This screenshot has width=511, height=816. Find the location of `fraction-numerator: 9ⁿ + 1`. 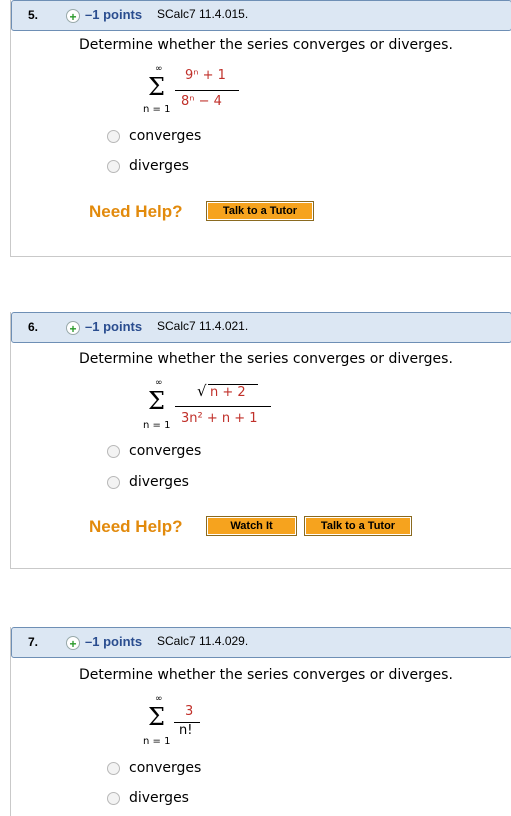

fraction-numerator: 9ⁿ + 1 is located at coordinates (205, 75).